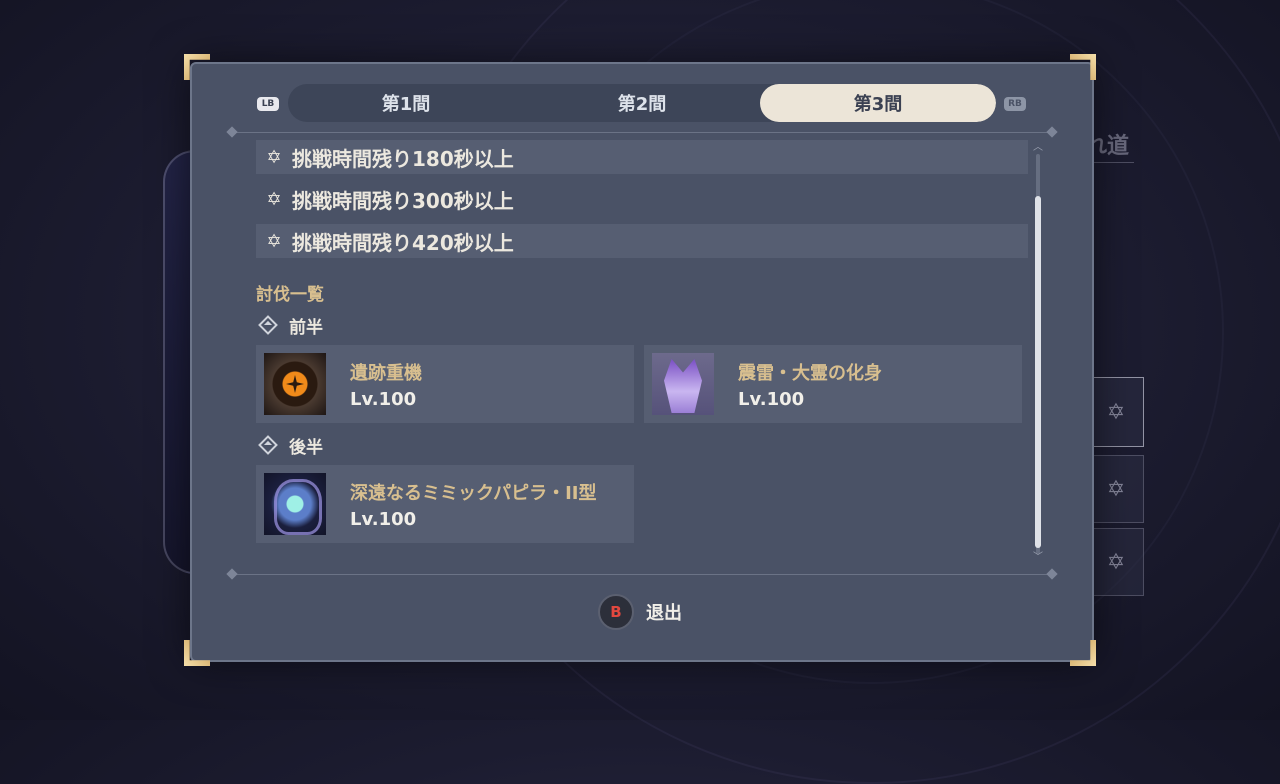 The width and height of the screenshot is (1280, 784). Describe the element at coordinates (683, 384) in the screenshot. I see `raiden-puppet-portrait` at that location.